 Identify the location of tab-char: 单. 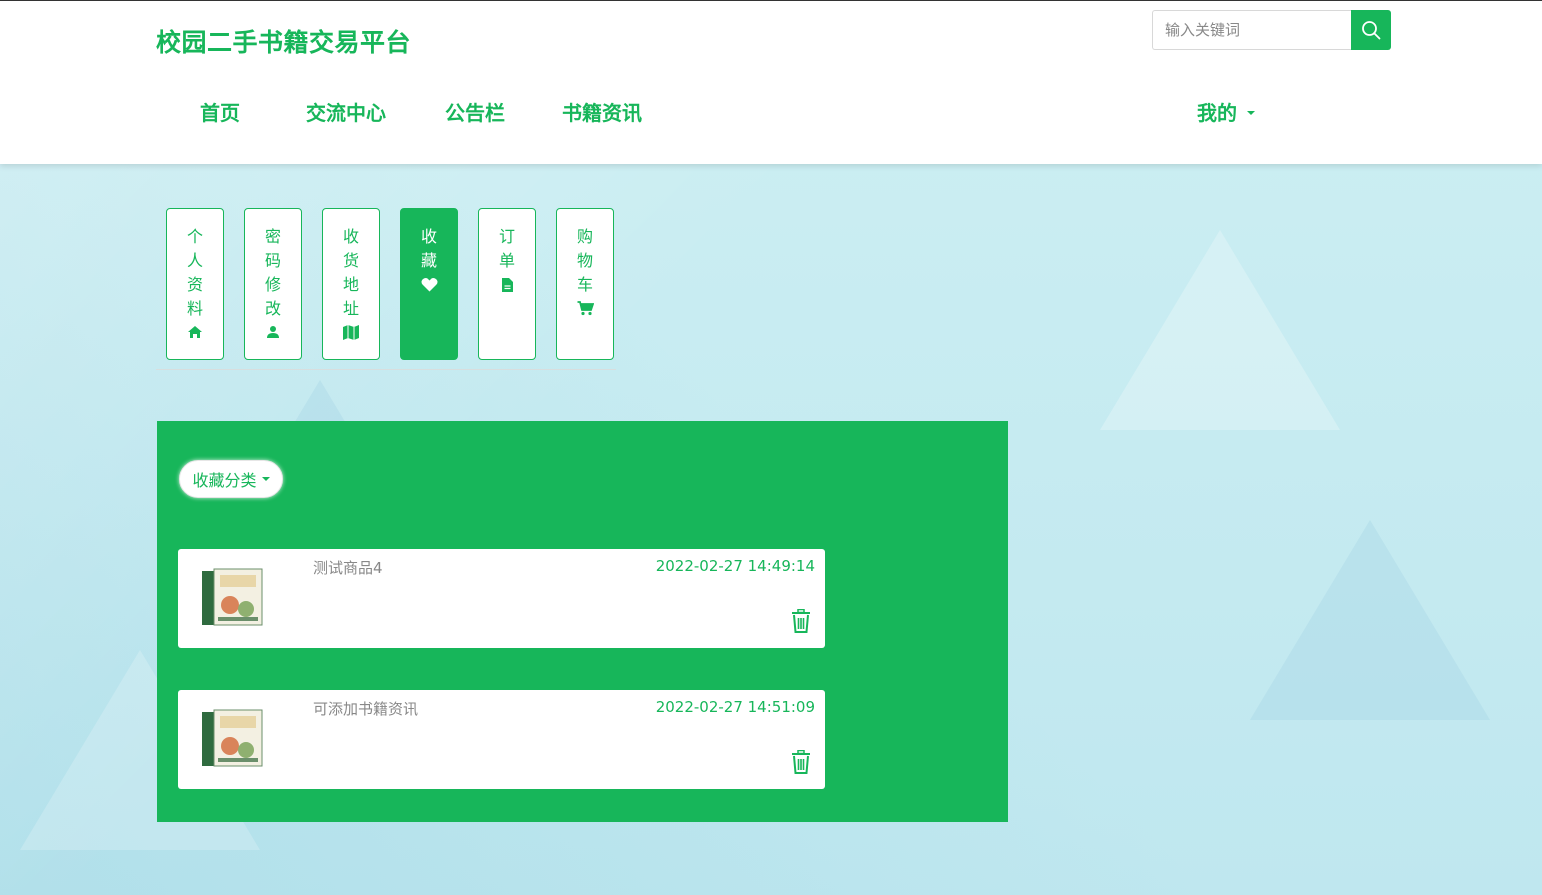
(506, 260).